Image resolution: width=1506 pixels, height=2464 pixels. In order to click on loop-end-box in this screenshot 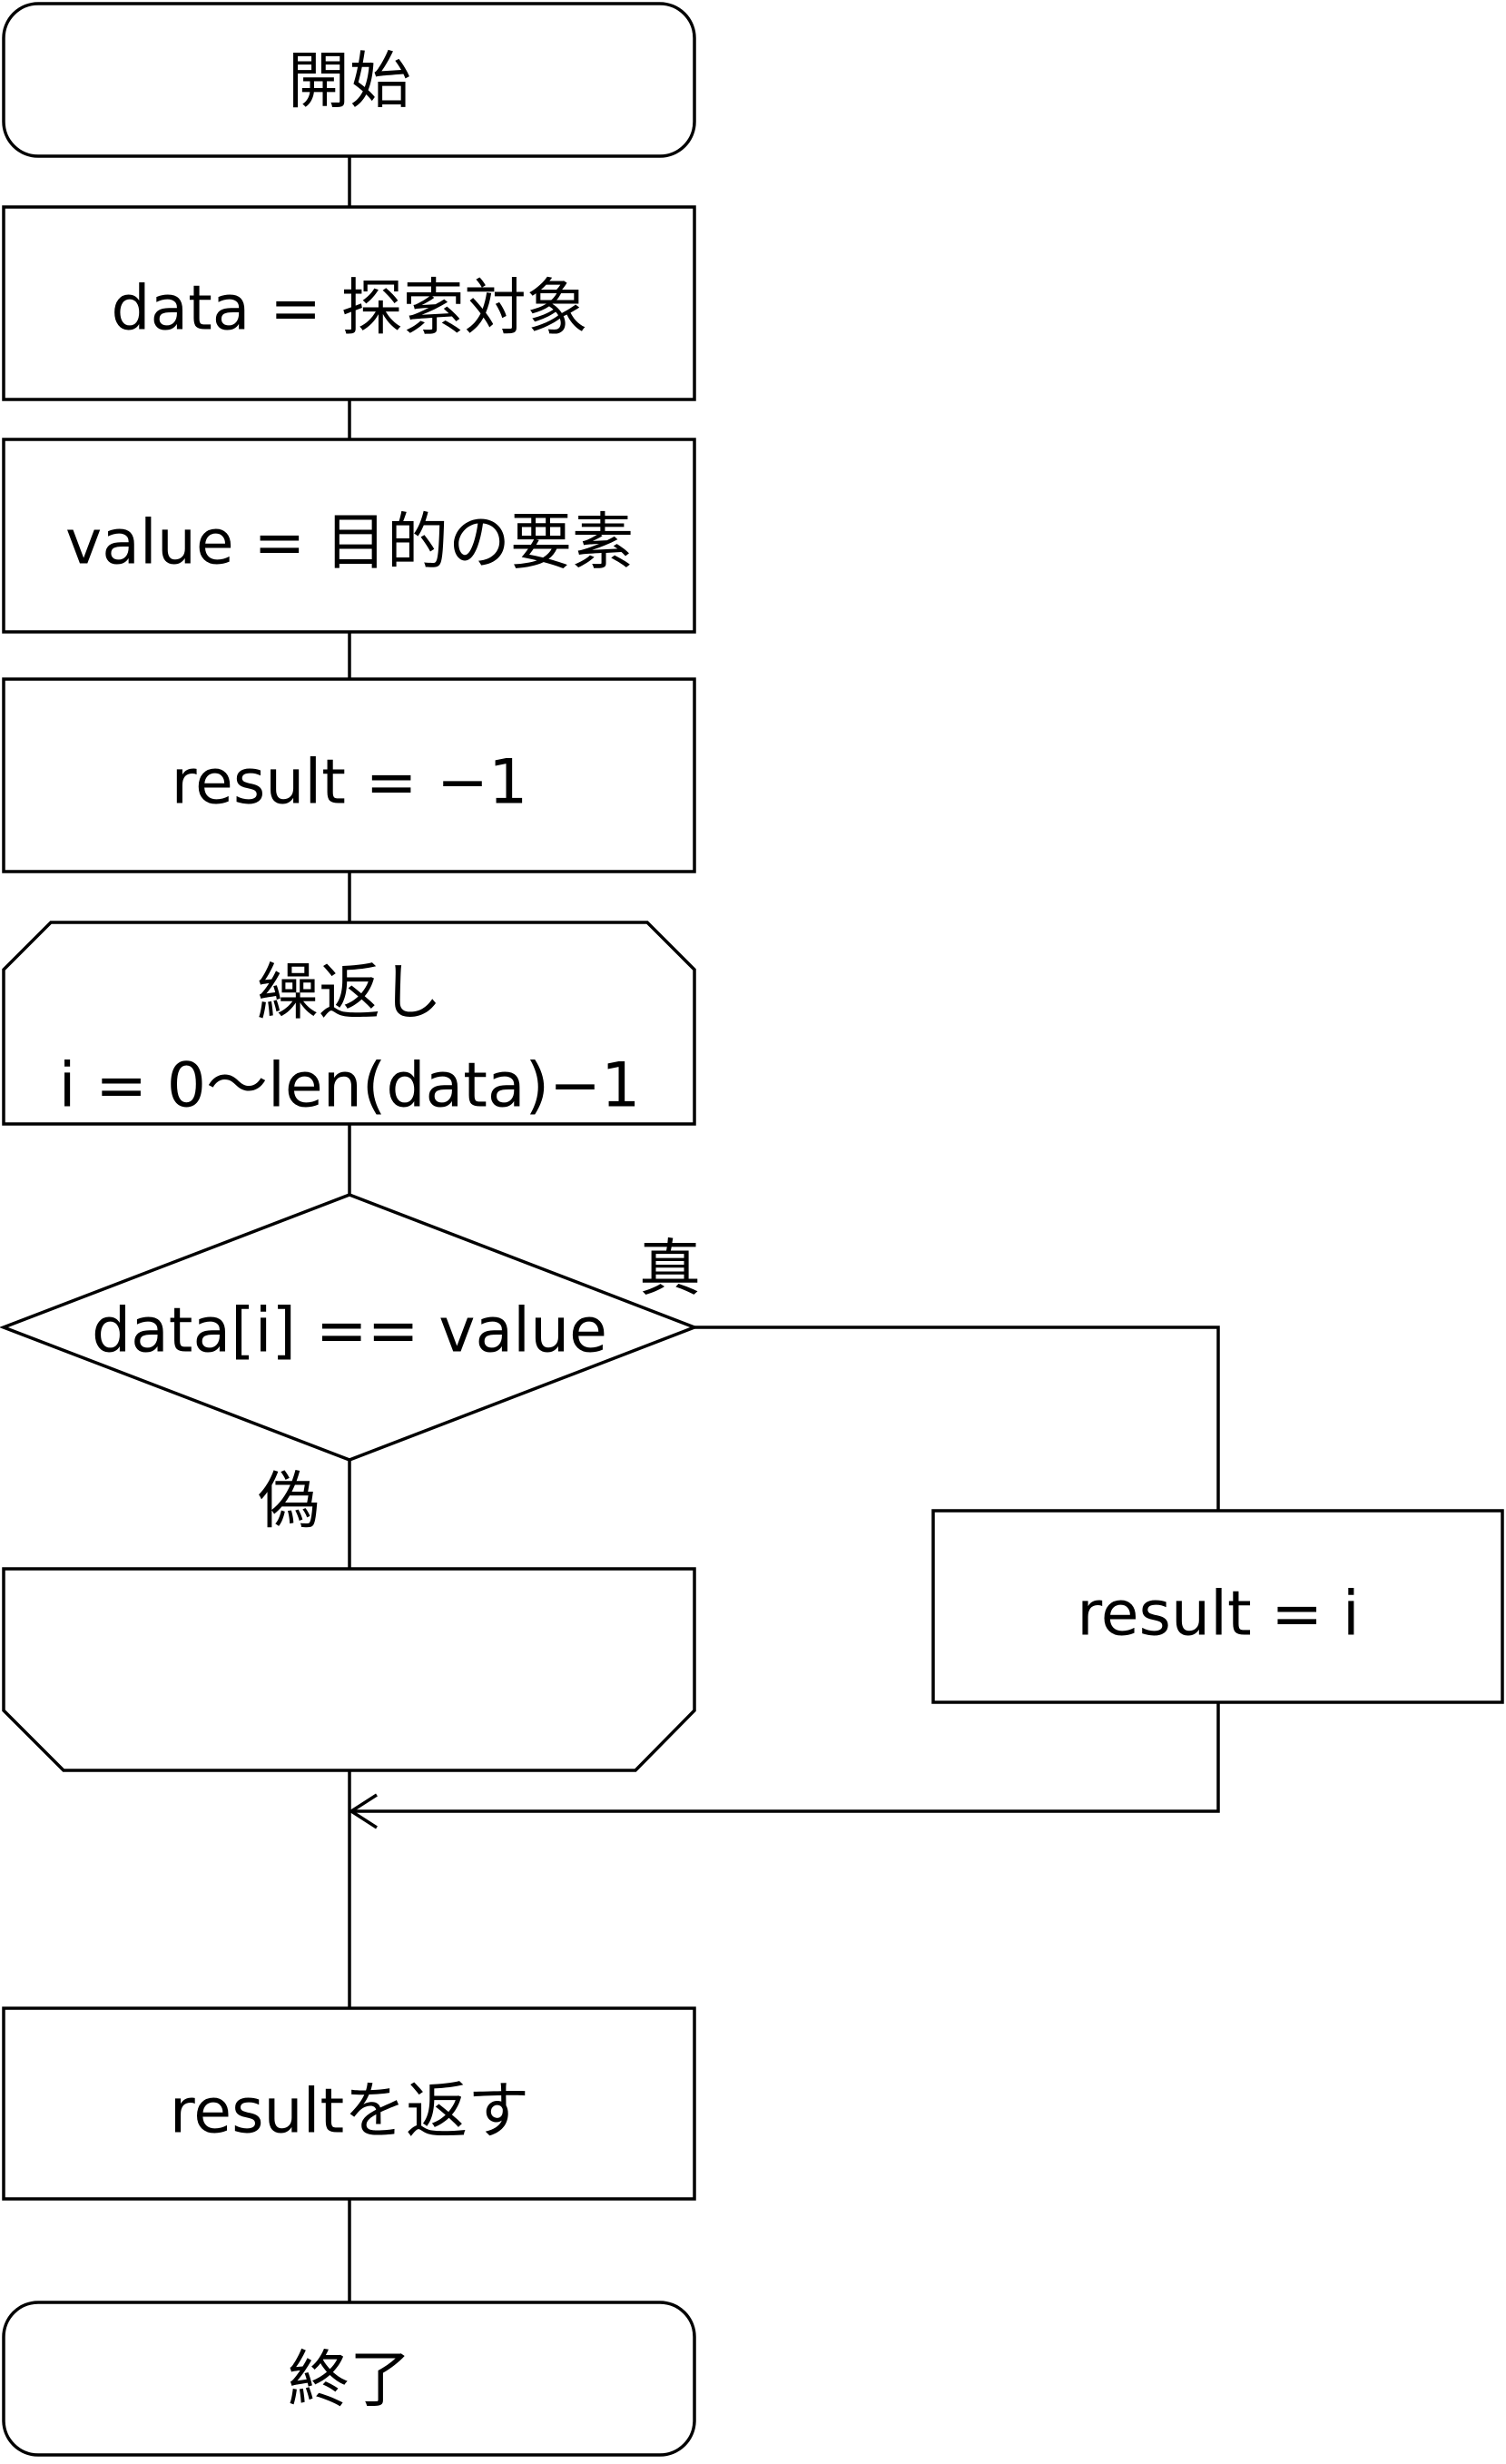, I will do `click(349, 1669)`.